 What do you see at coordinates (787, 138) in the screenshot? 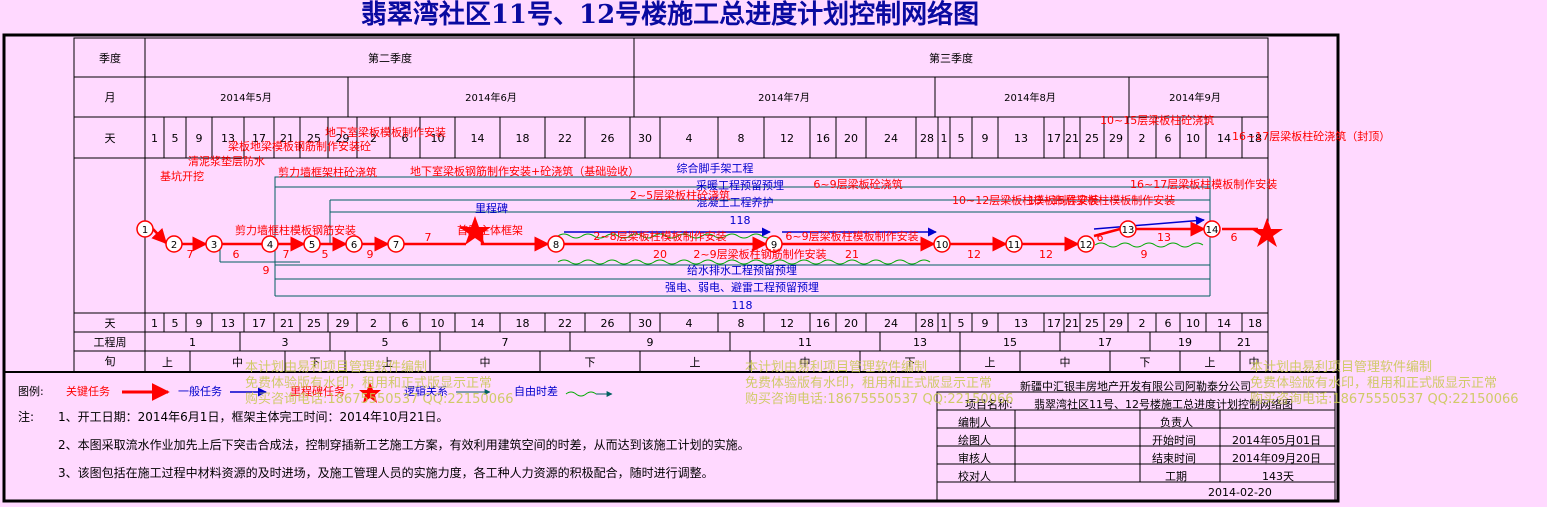
I see `day-label: 12` at bounding box center [787, 138].